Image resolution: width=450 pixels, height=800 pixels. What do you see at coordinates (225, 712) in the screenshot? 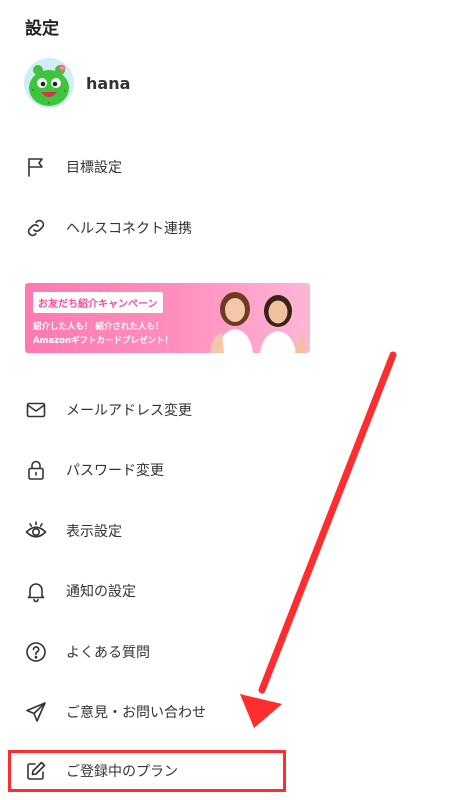
I see `menu-item-contact: ご意見・お問い合わせ` at bounding box center [225, 712].